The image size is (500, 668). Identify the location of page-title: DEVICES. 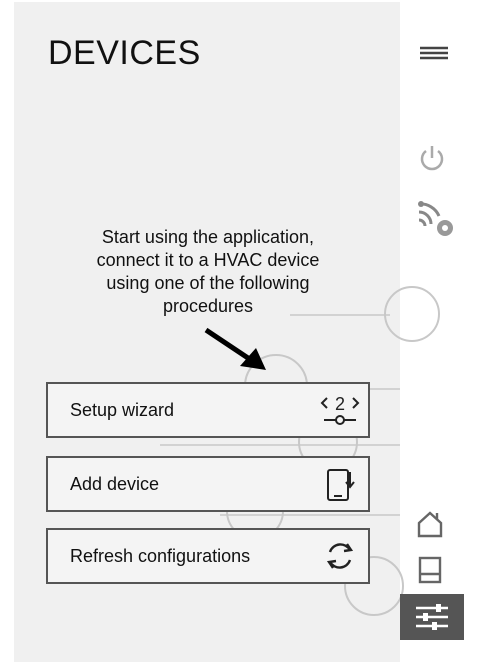
(124, 53).